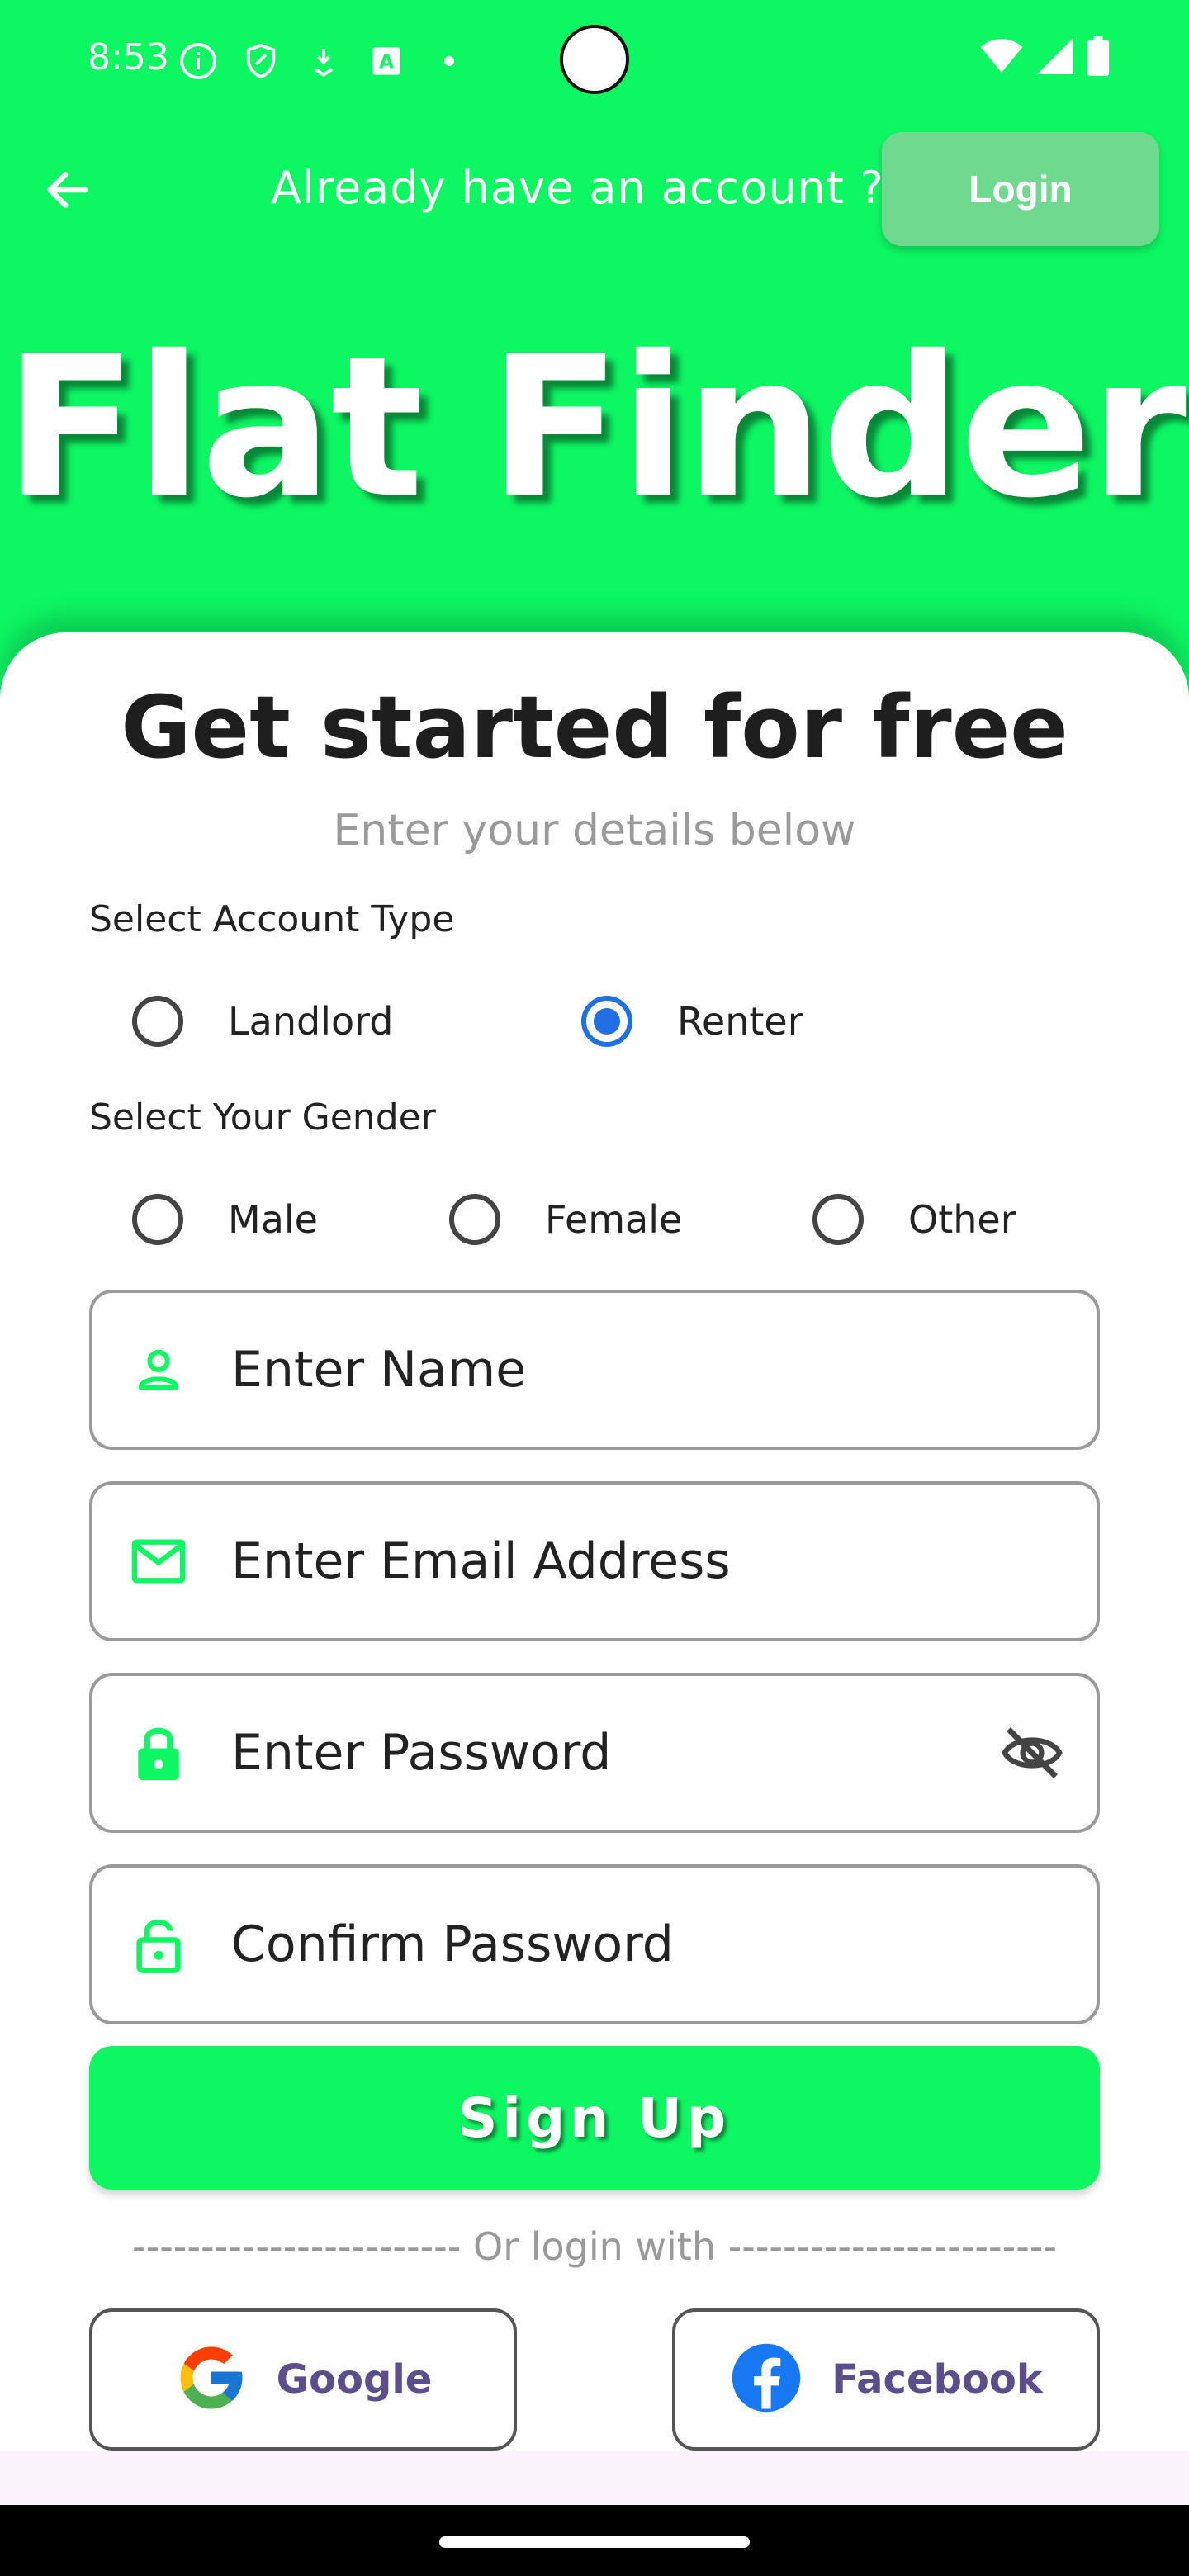 The width and height of the screenshot is (1189, 2576). What do you see at coordinates (962, 1219) in the screenshot?
I see `radio-label: Other` at bounding box center [962, 1219].